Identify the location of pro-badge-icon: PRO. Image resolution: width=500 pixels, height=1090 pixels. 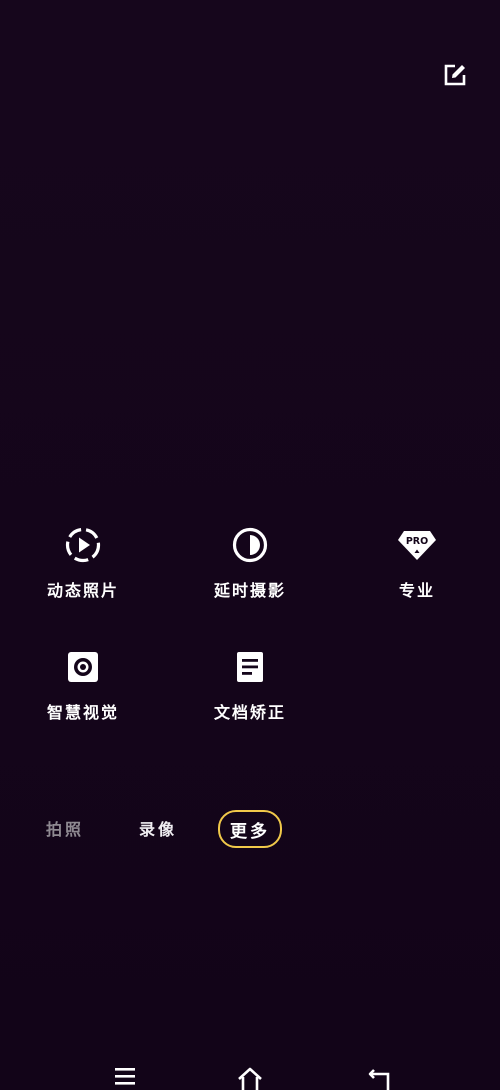
(417, 545).